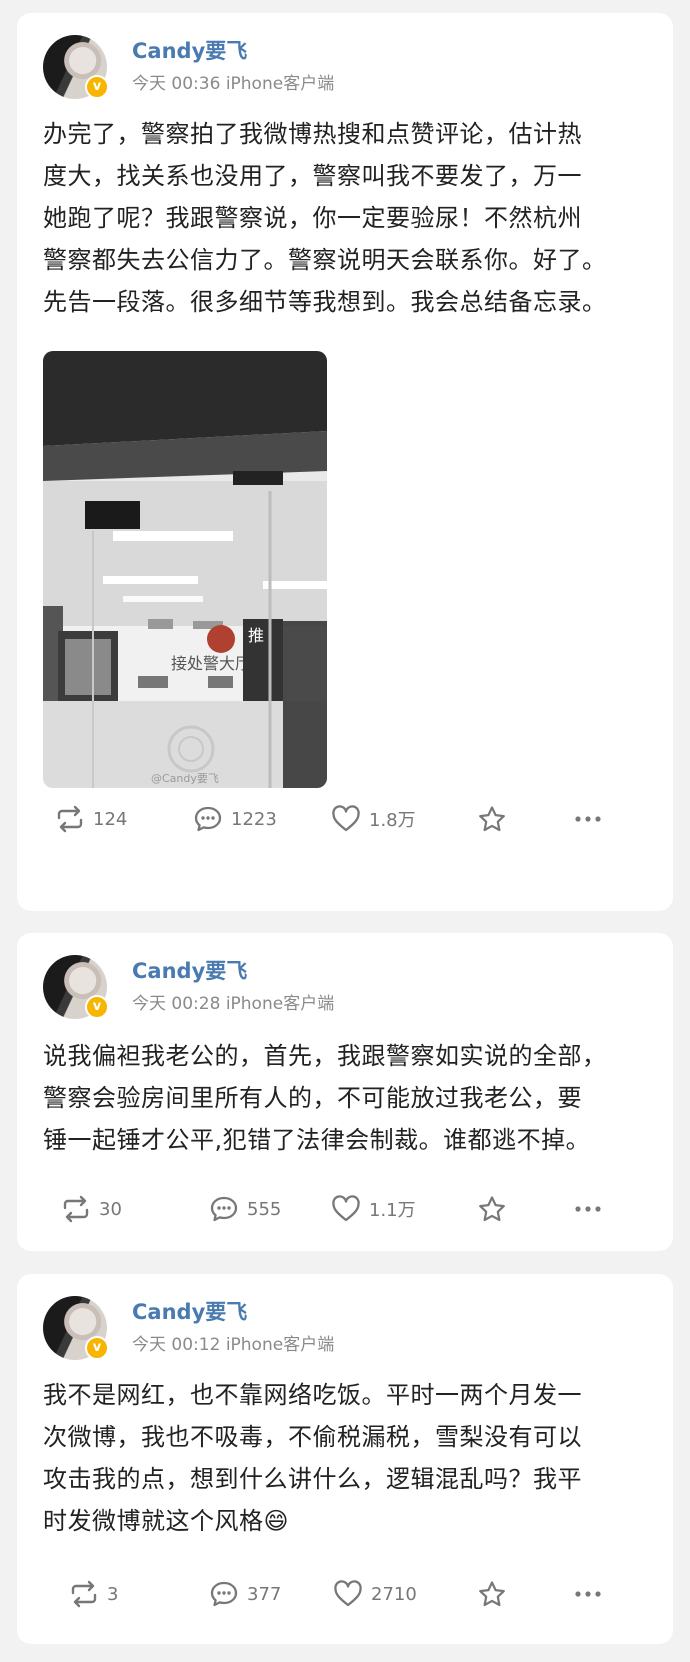  I want to click on comment-button: 1223, so click(235, 819).